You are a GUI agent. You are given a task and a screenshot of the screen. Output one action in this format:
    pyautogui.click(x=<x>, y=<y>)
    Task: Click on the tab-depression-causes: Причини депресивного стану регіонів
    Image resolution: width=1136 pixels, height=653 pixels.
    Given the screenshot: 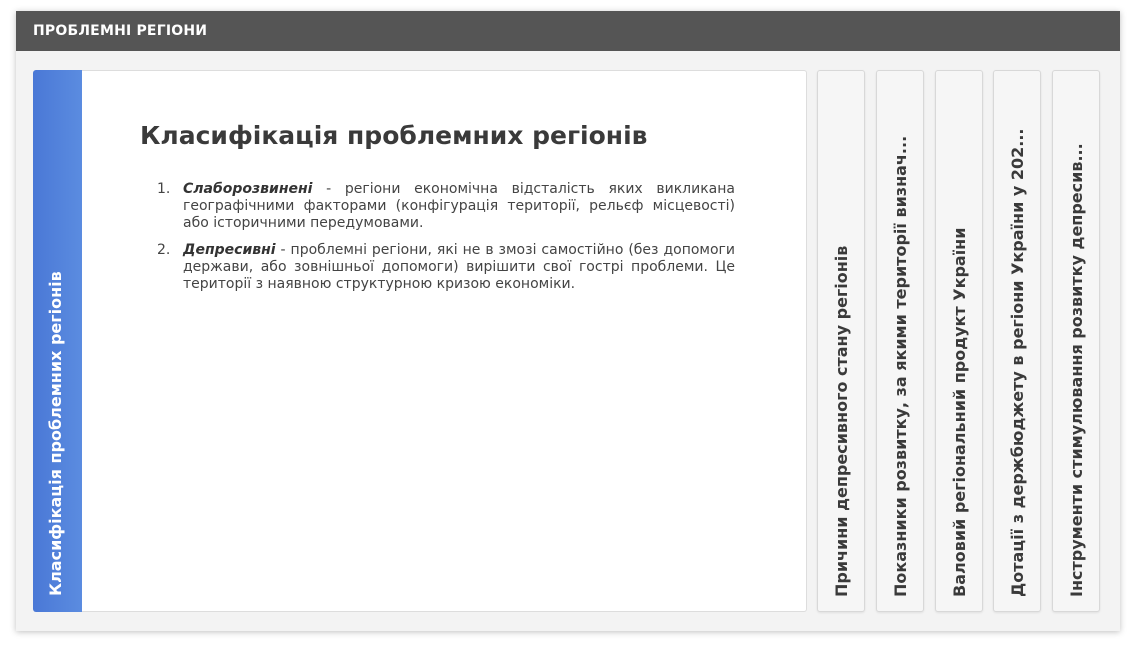 What is the action you would take?
    pyautogui.click(x=841, y=341)
    